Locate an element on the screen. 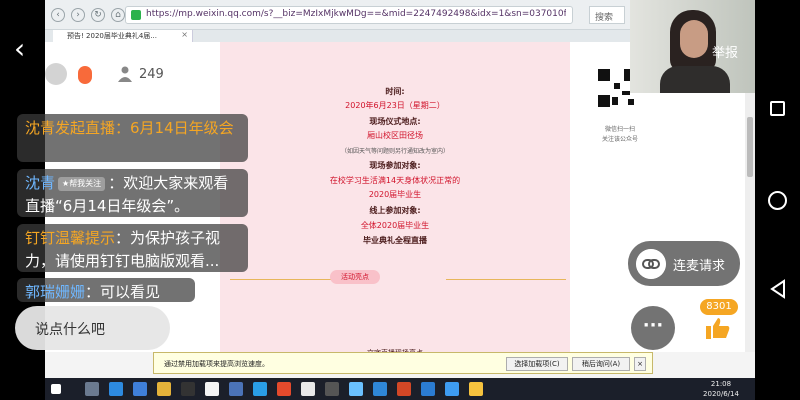 The image size is (800, 400). viewer-person-icon is located at coordinates (125, 74).